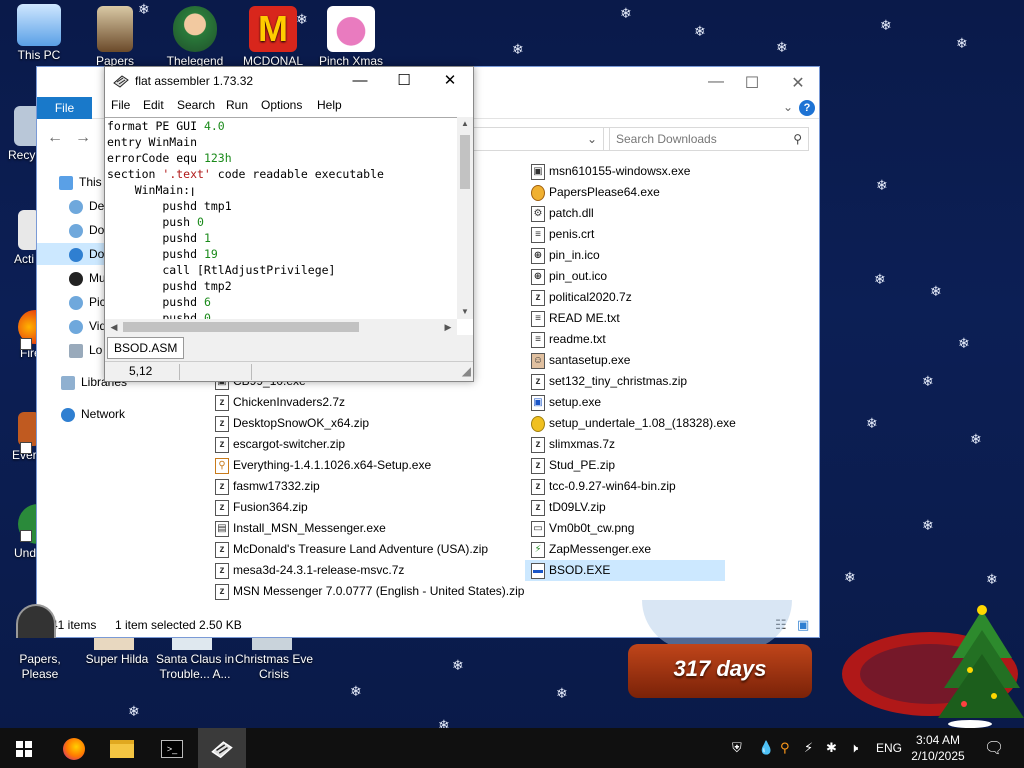  Describe the element at coordinates (720, 655) in the screenshot. I see `christmas-countdown-gadget: 317 days` at that location.